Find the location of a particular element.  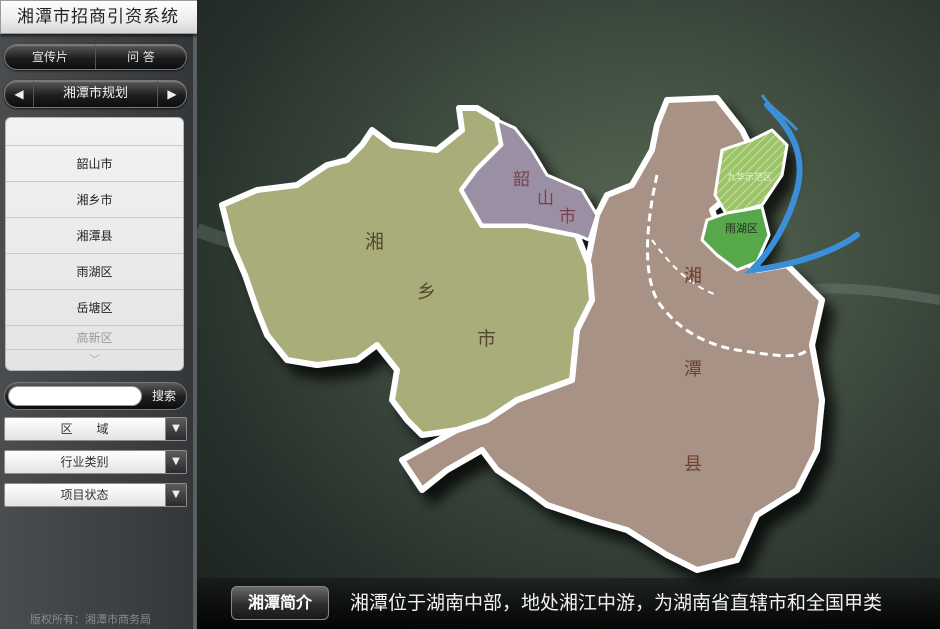

app-title: 湘潭市招商引资系统 is located at coordinates (103, 17).